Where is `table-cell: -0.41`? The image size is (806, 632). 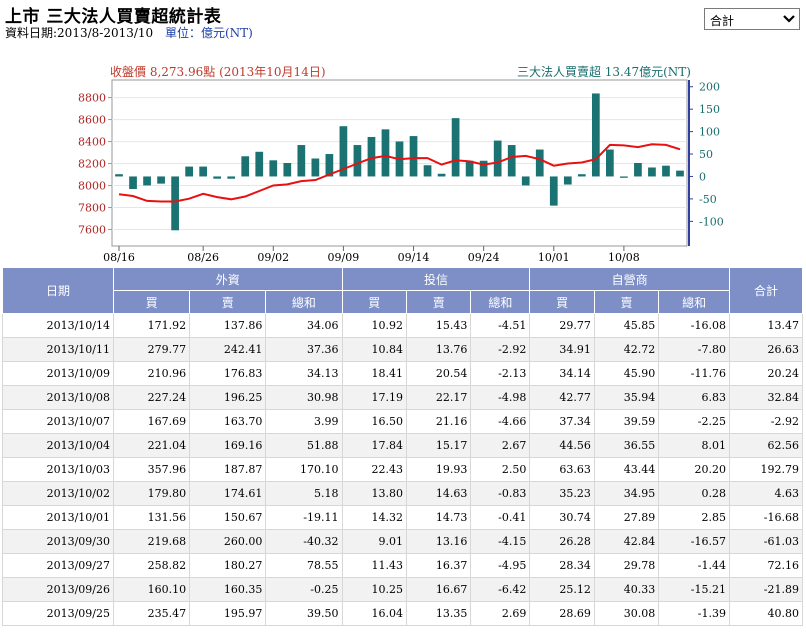
table-cell: -0.41 is located at coordinates (500, 517).